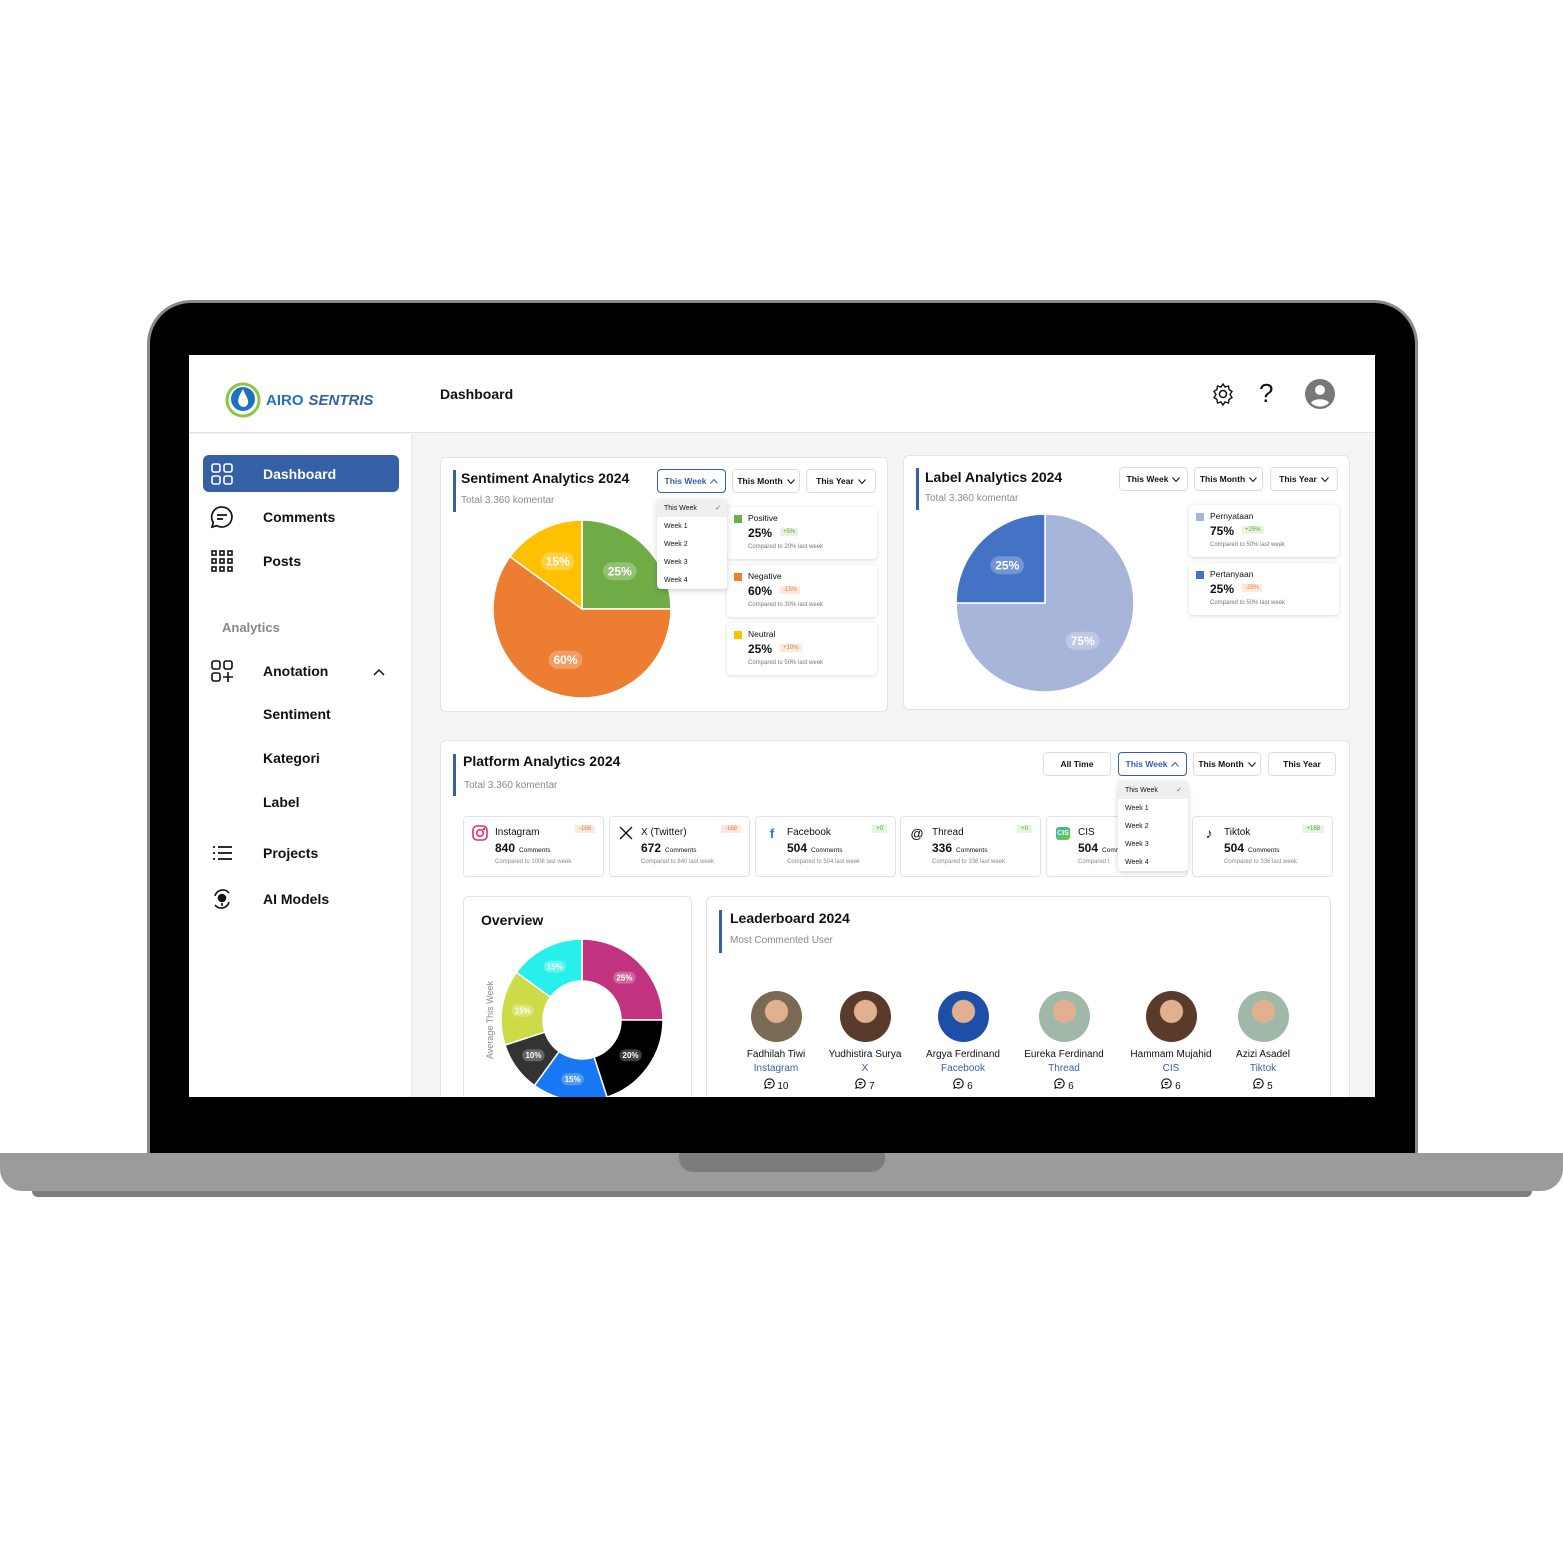 The height and width of the screenshot is (1563, 1563). What do you see at coordinates (1270, 1086) in the screenshot?
I see `count-value: 5` at bounding box center [1270, 1086].